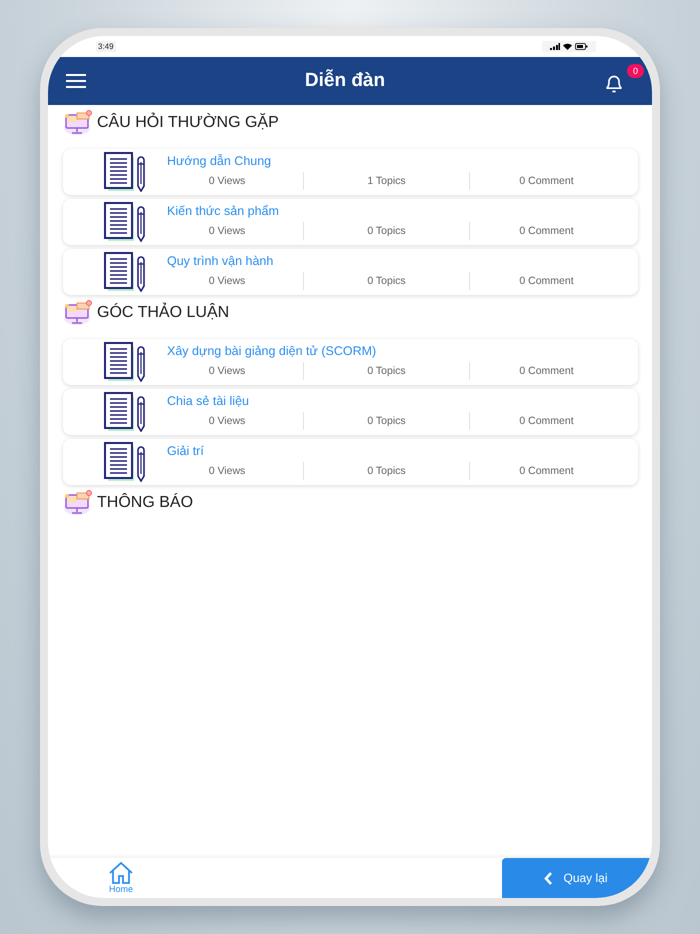 The image size is (700, 934). What do you see at coordinates (76, 81) in the screenshot?
I see `menu-icon` at bounding box center [76, 81].